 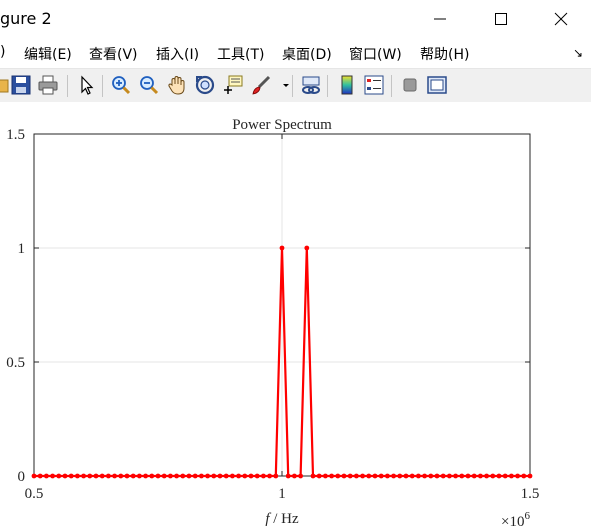 I want to click on brush-button, so click(x=261, y=85).